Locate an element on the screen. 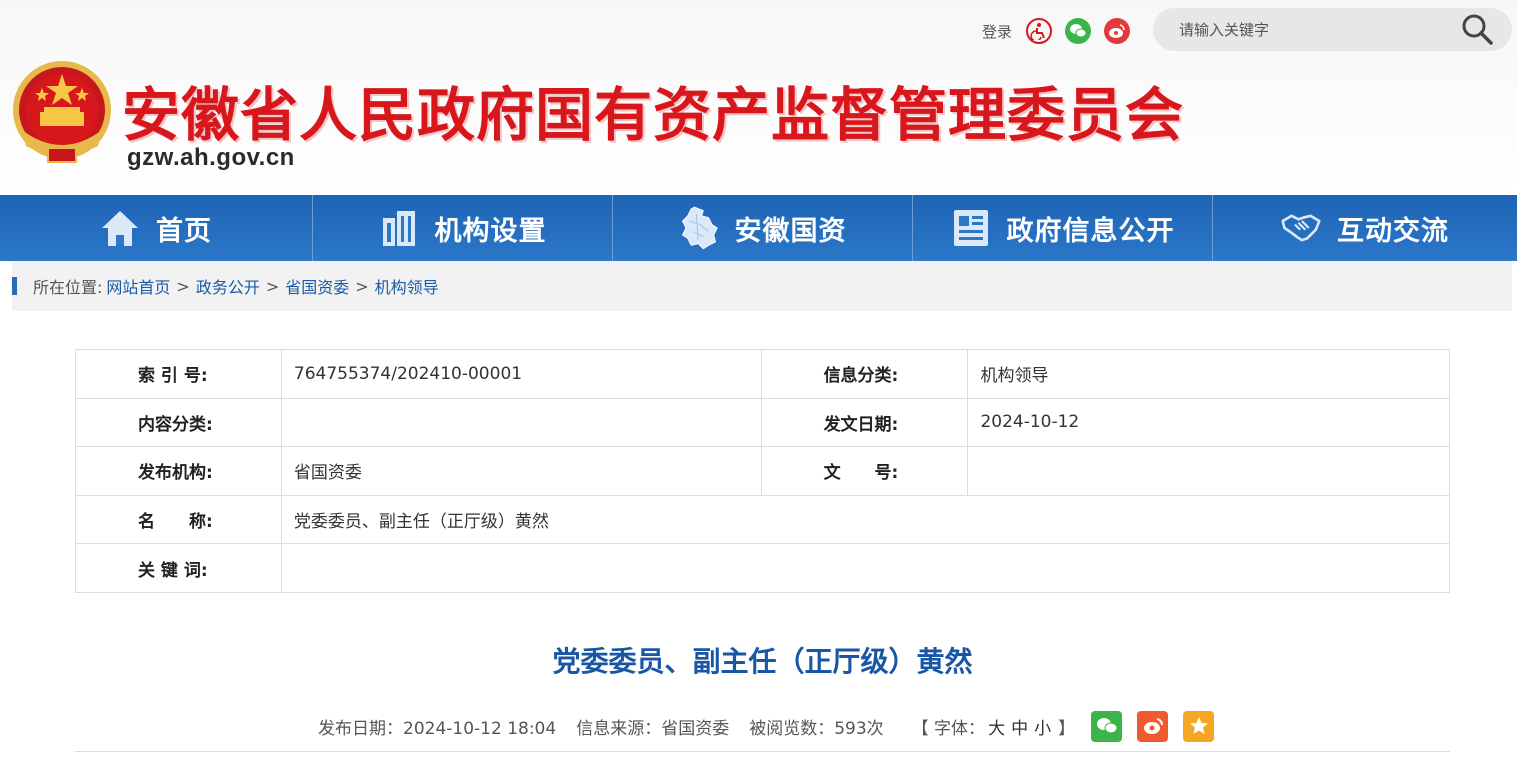  nav-label: 互动交流 is located at coordinates (1393, 231).